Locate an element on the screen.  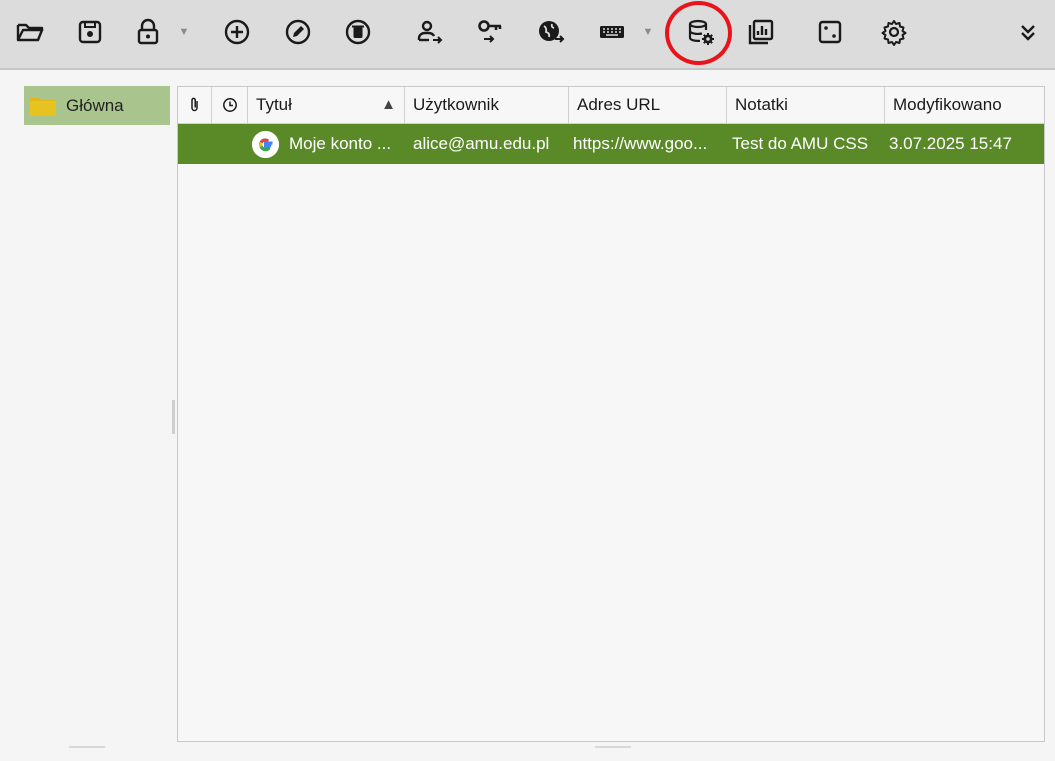
group-item-glowna: Główna is located at coordinates (97, 105).